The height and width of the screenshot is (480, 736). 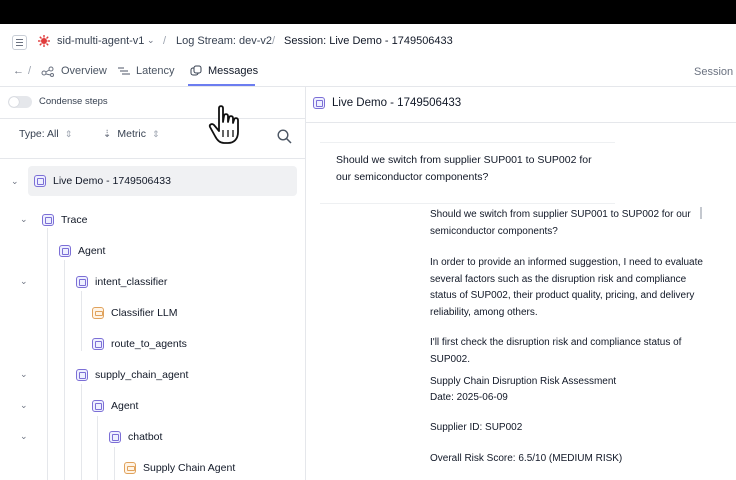 I want to click on tree-item-label: supply_chain_agent, so click(x=142, y=375).